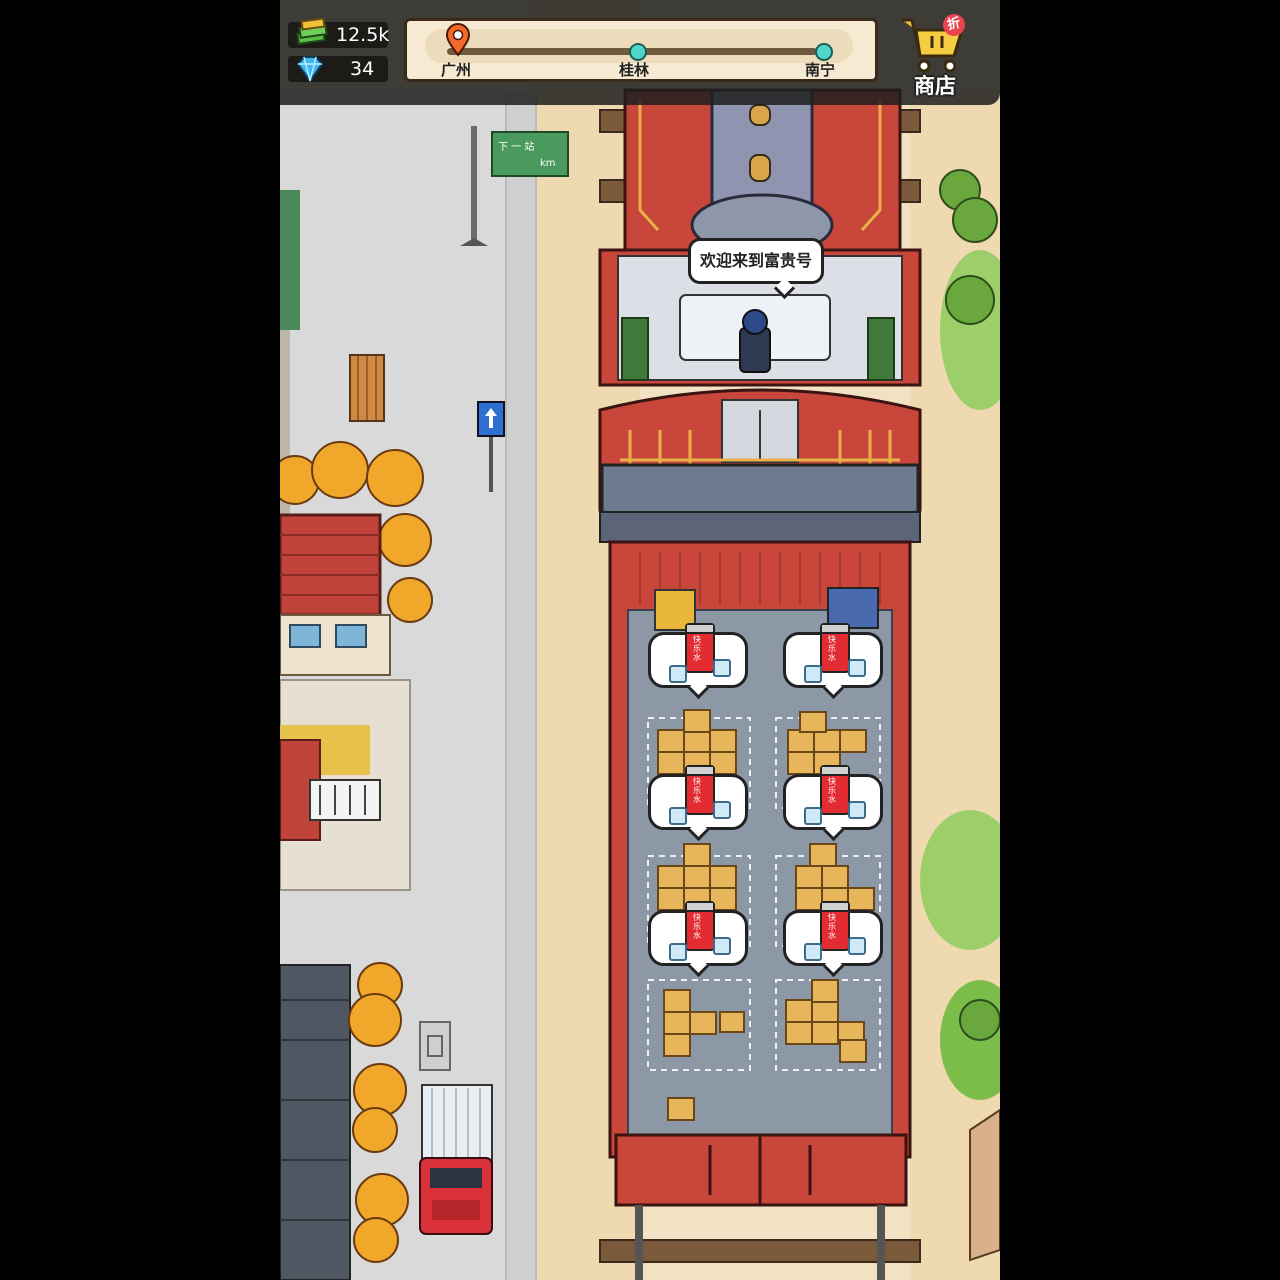 The width and height of the screenshot is (1280, 1280). Describe the element at coordinates (634, 70) in the screenshot. I see `route-stop-label: 桂林` at that location.